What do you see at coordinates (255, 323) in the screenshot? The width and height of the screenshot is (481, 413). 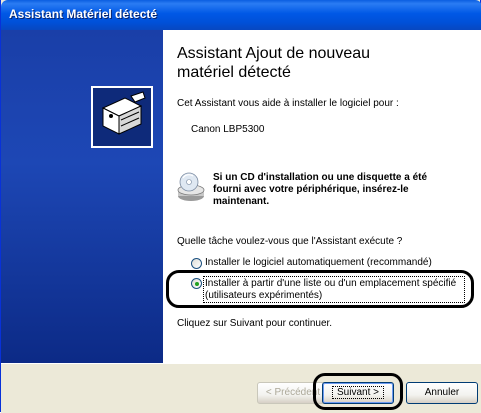 I see `continue-hint: Cliquez sur Suivant pour continuer.` at bounding box center [255, 323].